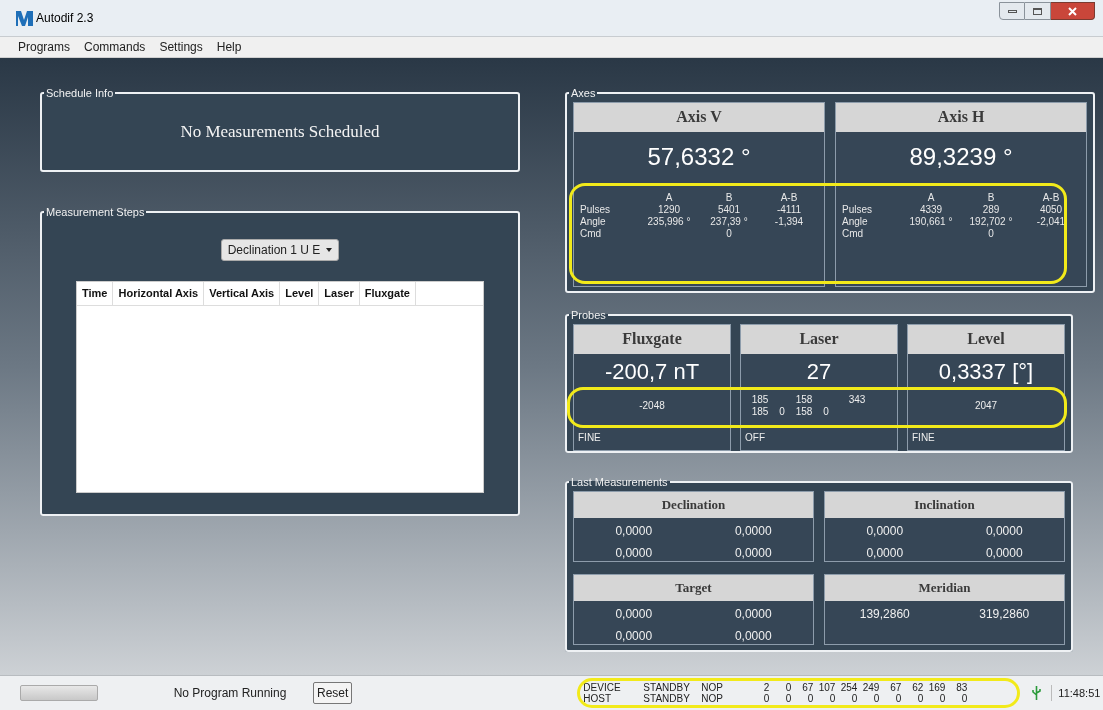  I want to click on card-title: Laser, so click(819, 339).